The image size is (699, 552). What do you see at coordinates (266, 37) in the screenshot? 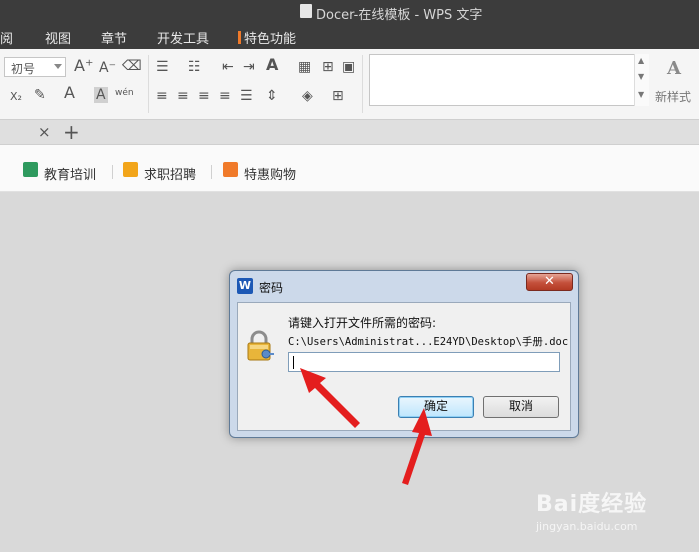
I see `menu-special-features: 特色功能` at bounding box center [266, 37].